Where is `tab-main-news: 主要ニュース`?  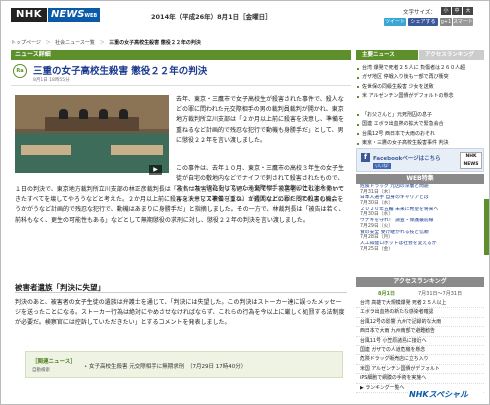 tab-main-news: 主要ニュース is located at coordinates (387, 55).